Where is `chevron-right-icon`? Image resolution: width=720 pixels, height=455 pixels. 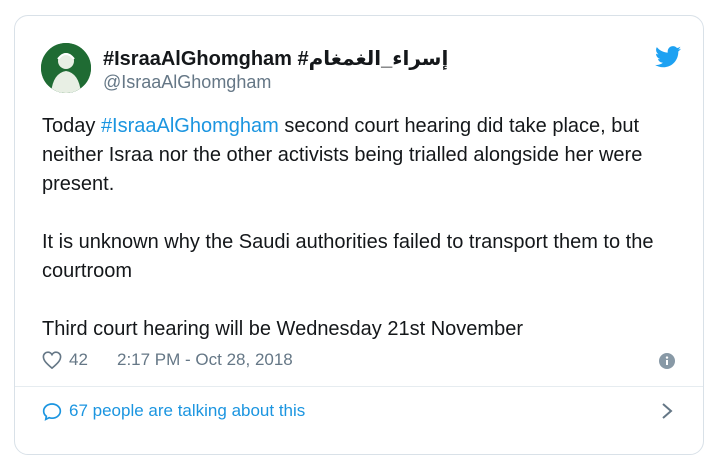
chevron-right-icon is located at coordinates (667, 411).